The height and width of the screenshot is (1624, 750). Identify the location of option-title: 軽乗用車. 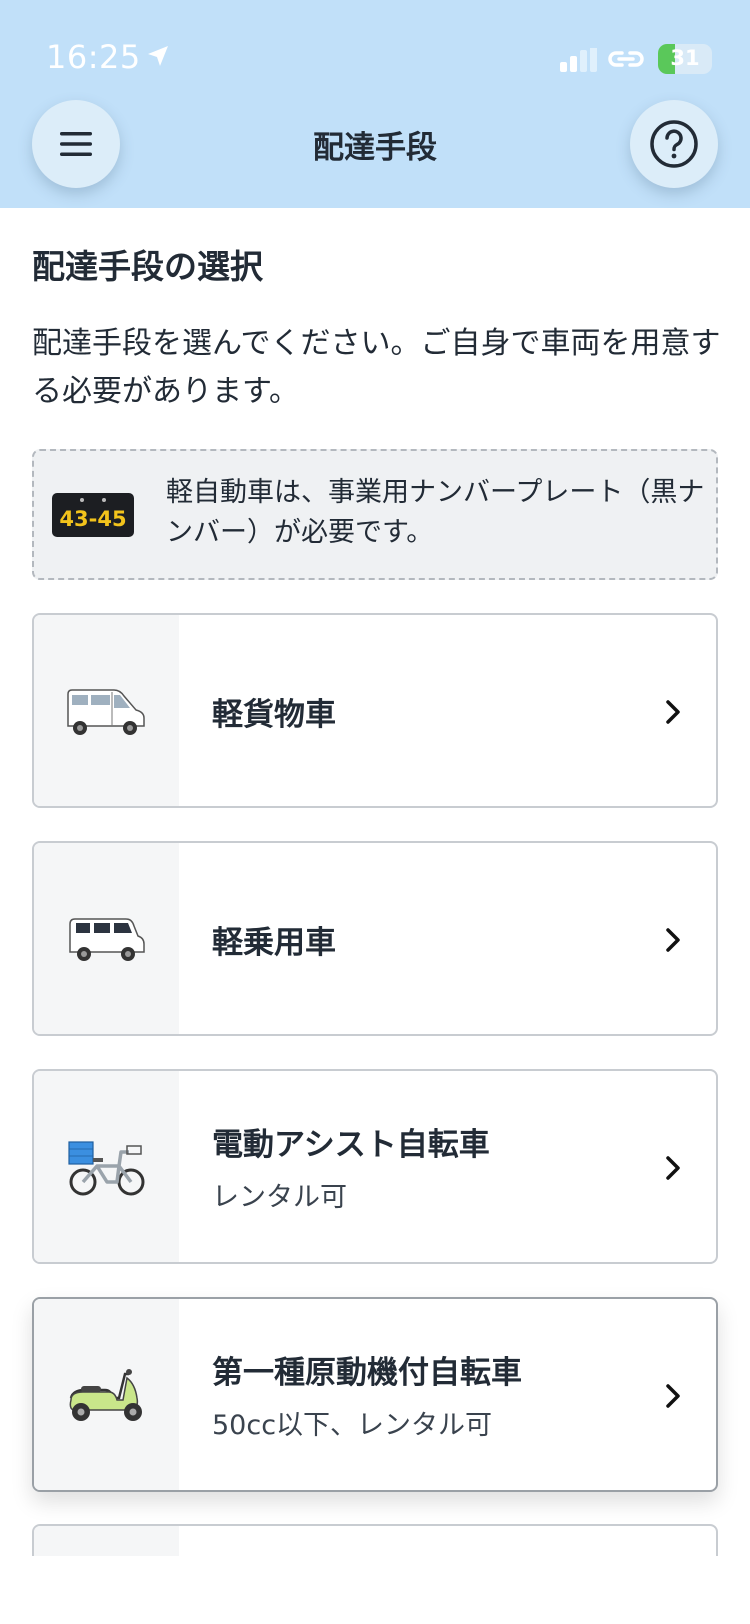
(274, 943).